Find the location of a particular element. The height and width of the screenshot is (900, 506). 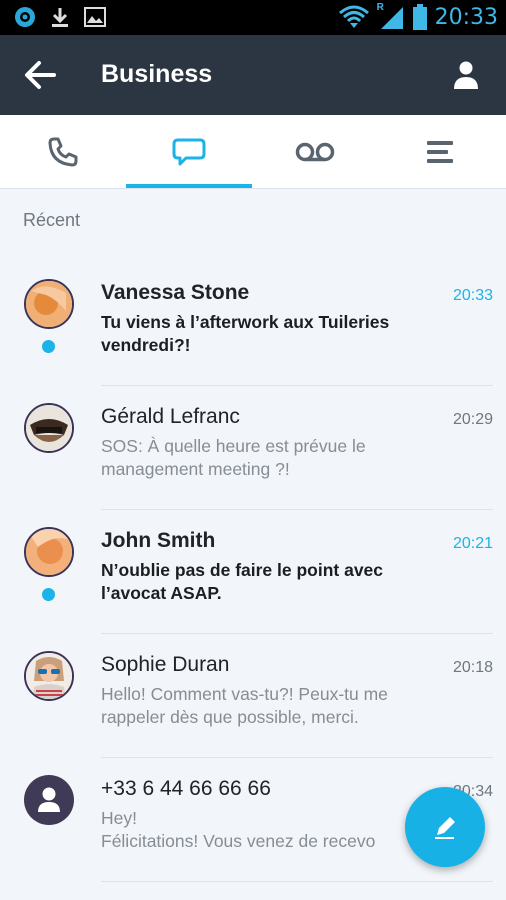

tab-voicemail is located at coordinates (315, 151).